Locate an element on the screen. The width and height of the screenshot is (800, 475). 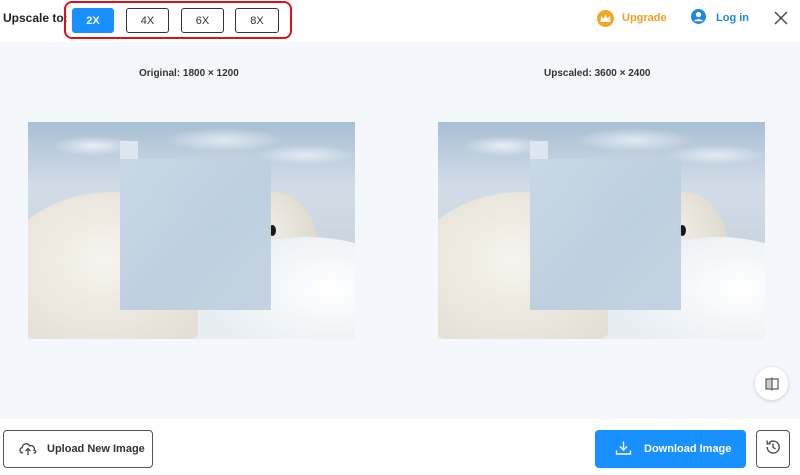
download-label: Download Image is located at coordinates (688, 449).